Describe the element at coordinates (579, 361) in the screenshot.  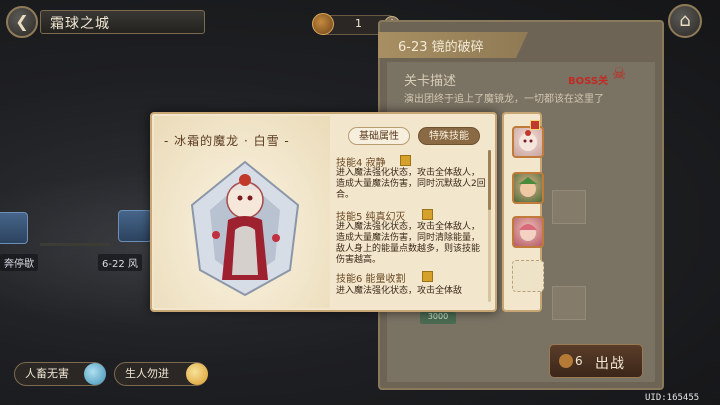
I see `battle-cost: 6` at that location.